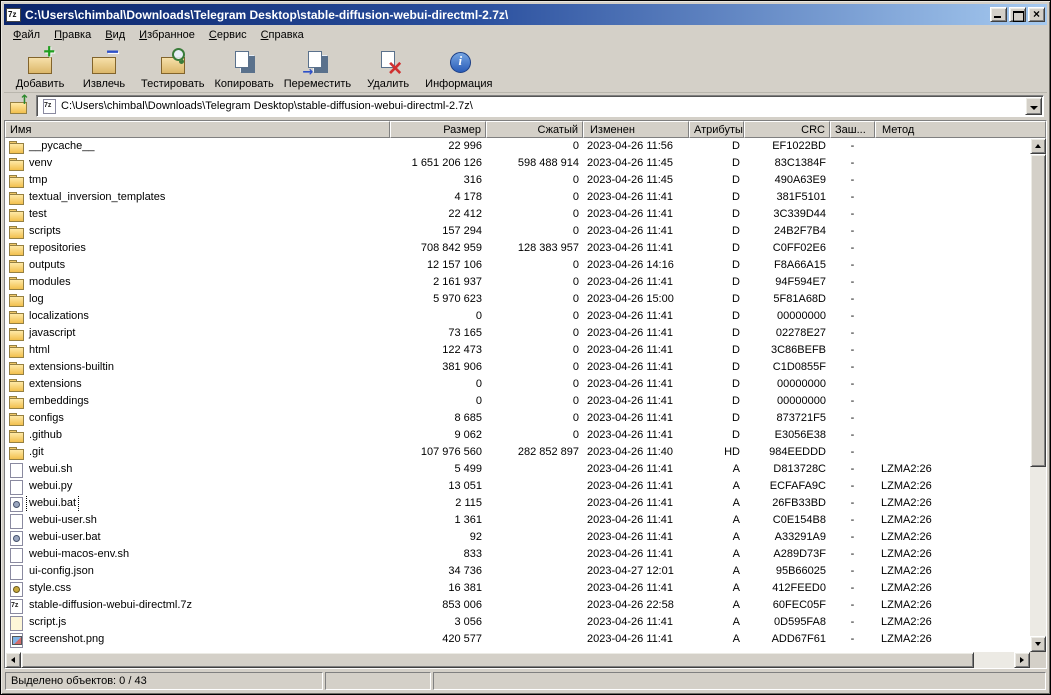 This screenshot has width=1051, height=695. I want to click on column-header-attributes: Атрибуты, so click(716, 129).